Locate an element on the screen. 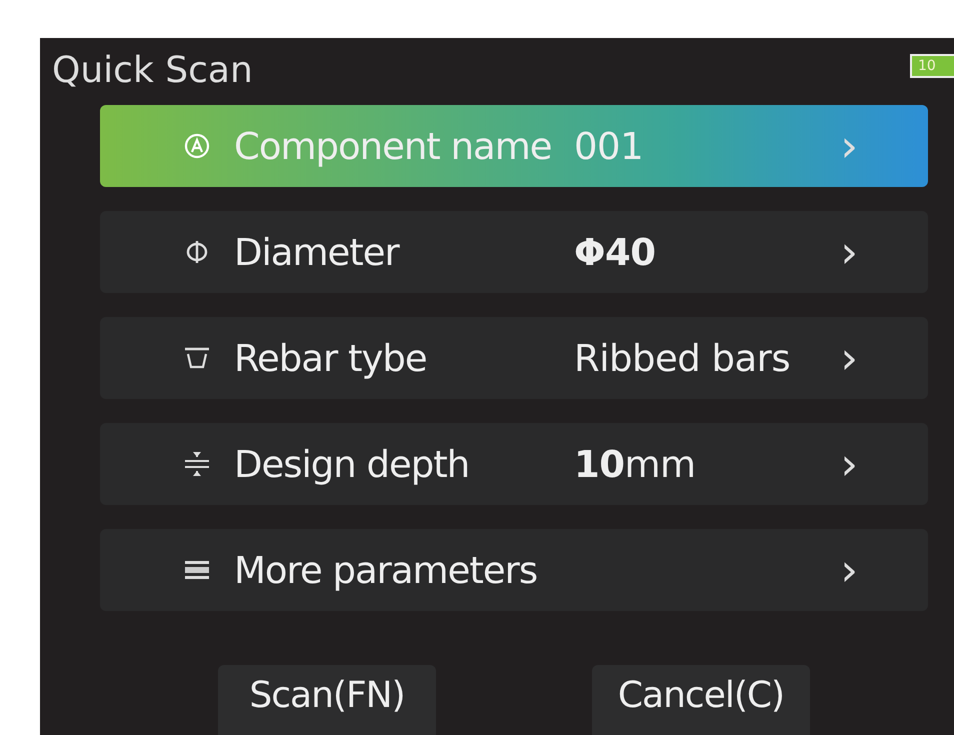 This screenshot has width=954, height=735. menu-item: More parameters › is located at coordinates (514, 570).